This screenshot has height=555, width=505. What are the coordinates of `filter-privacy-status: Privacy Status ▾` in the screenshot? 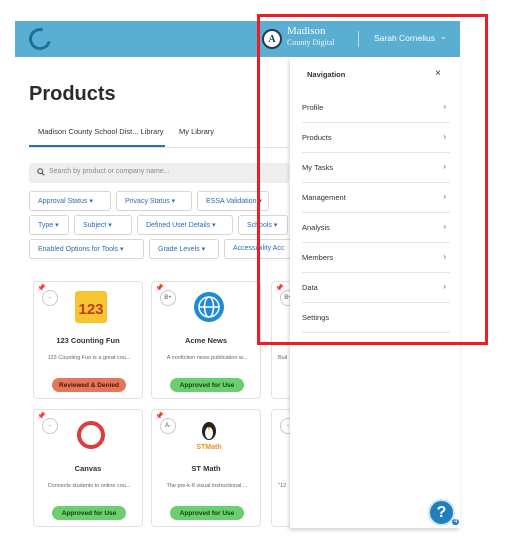 It's located at (154, 201).